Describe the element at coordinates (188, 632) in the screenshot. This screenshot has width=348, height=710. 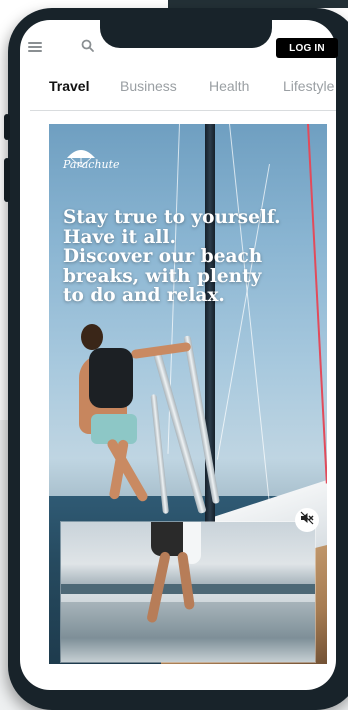
I see `inset-wet-sand` at that location.